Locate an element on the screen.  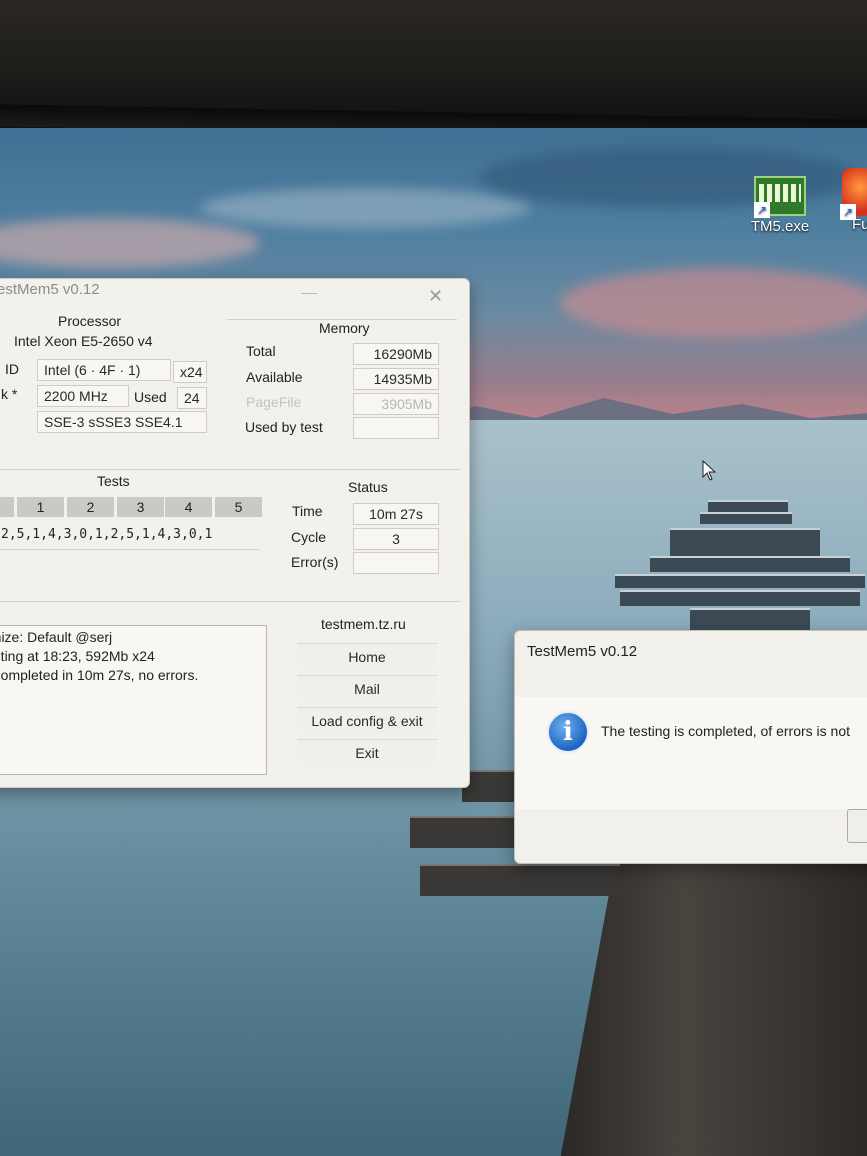
cpu-id-label: ID is located at coordinates (12, 369).